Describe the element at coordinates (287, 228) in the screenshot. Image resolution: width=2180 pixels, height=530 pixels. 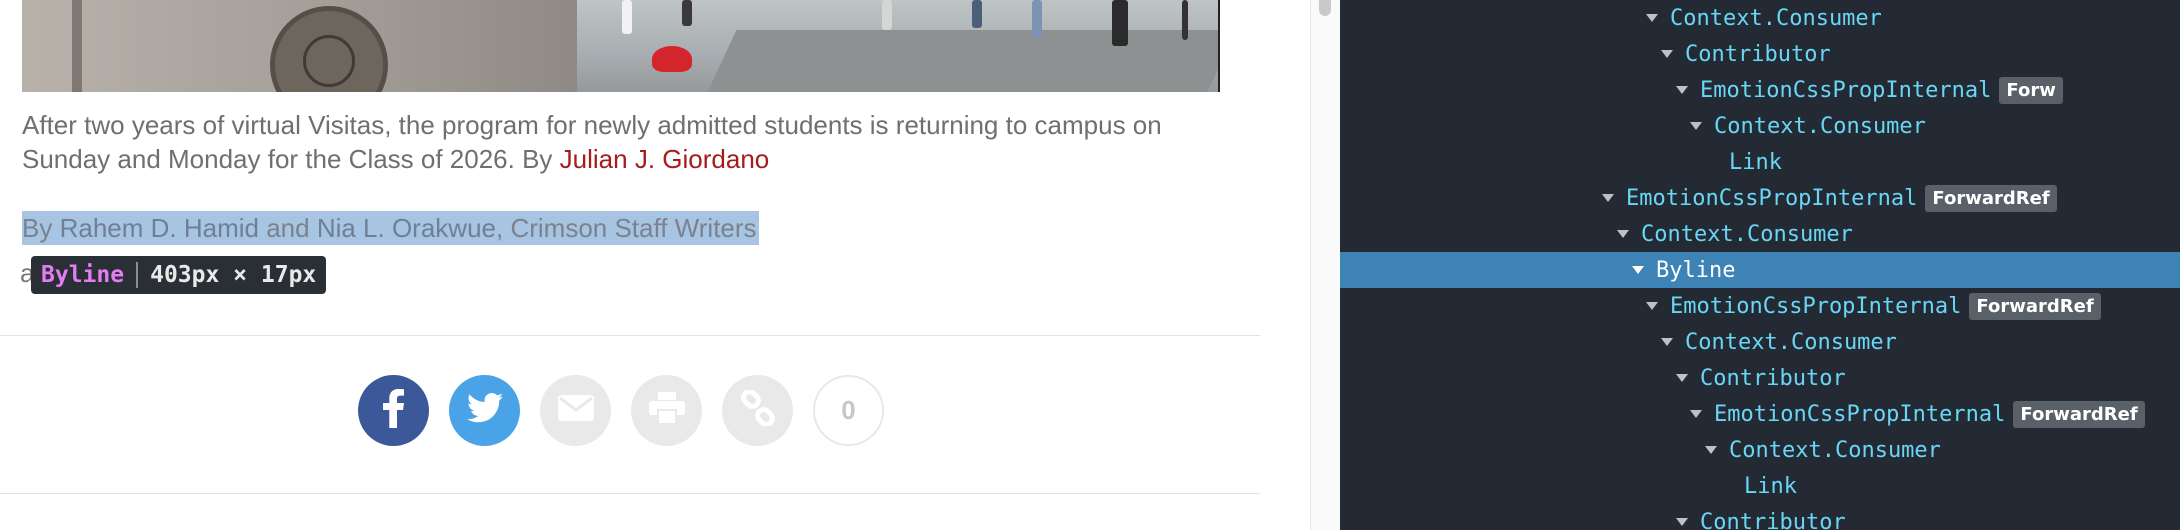
I see `byline-and: and` at that location.